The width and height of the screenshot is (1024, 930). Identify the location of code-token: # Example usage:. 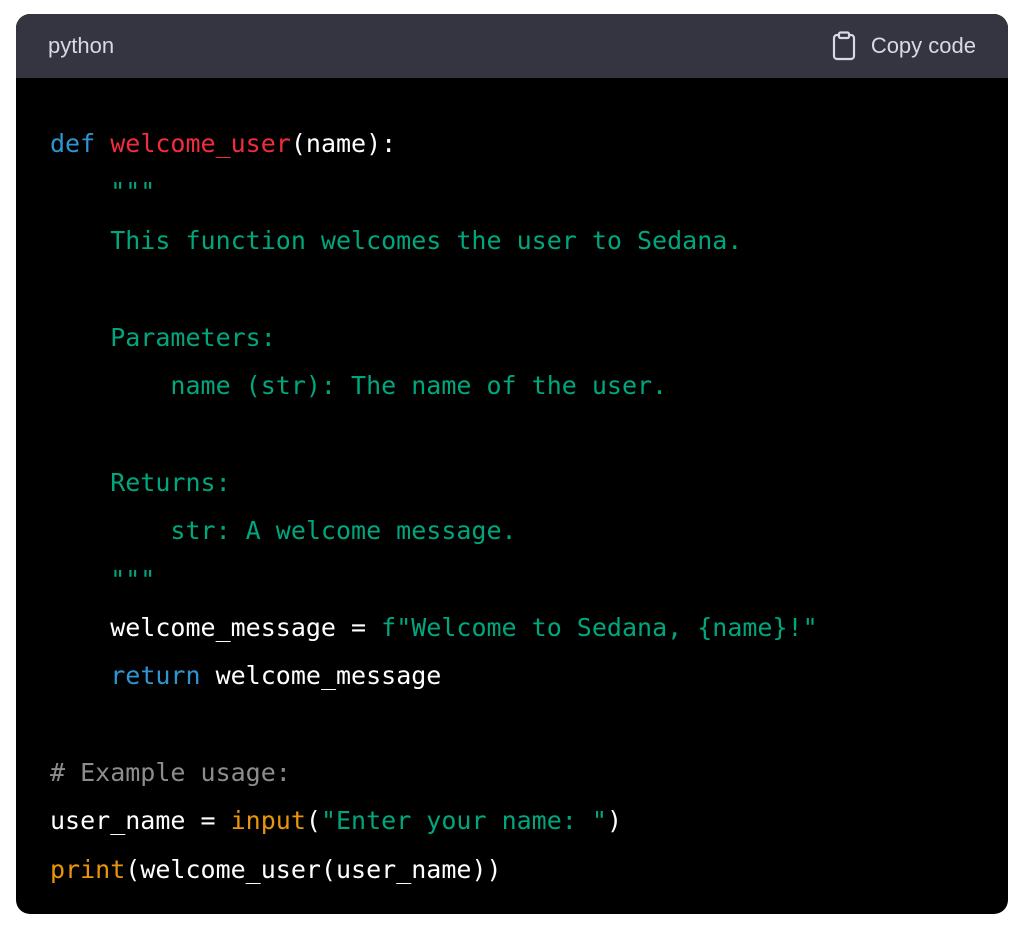
(170, 773).